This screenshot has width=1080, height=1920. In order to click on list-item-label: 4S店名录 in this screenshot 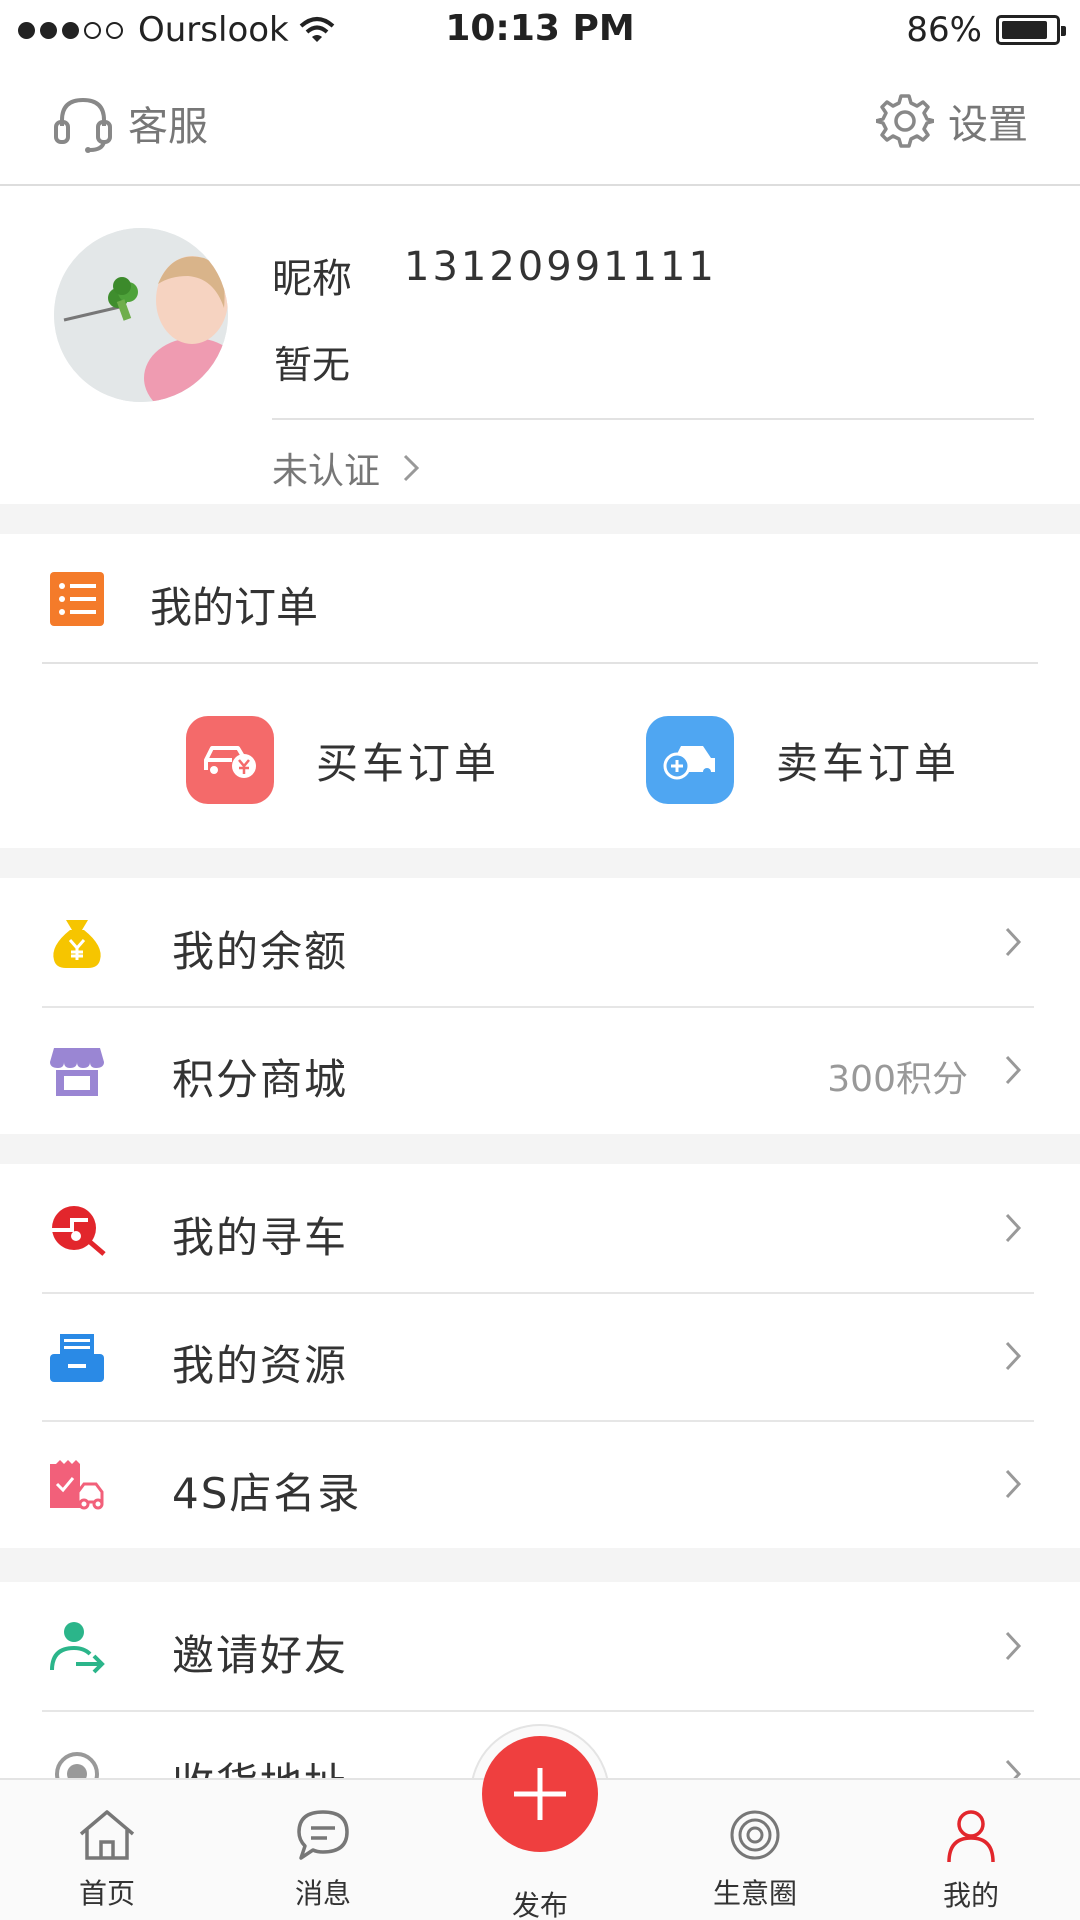, I will do `click(267, 1493)`.